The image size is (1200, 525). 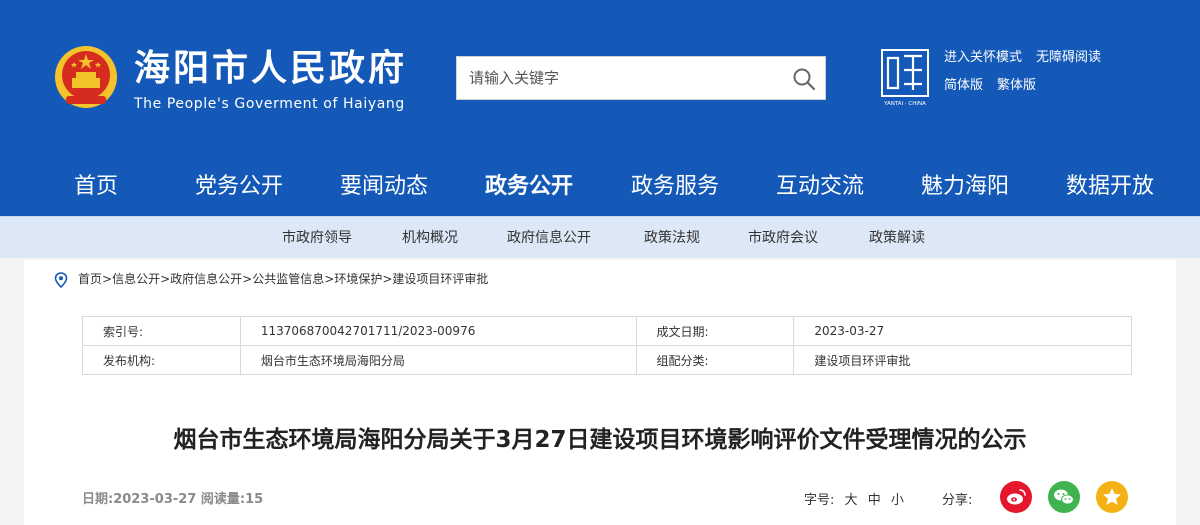 What do you see at coordinates (600, 187) in the screenshot?
I see `main-nav: 首页 党务公开 要闻动态 政务公开 政务服务 互动交流 魅力海阳 数据开放` at bounding box center [600, 187].